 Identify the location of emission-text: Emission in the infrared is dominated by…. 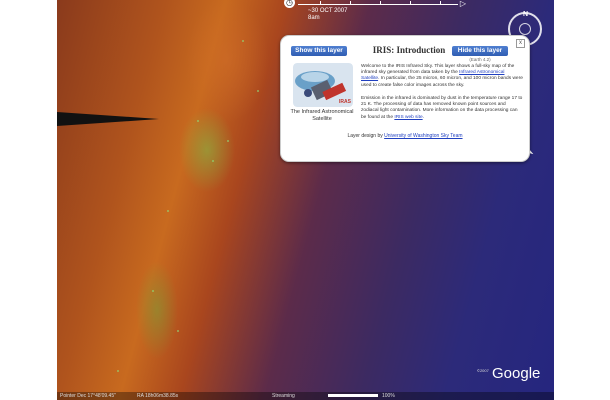
(442, 108).